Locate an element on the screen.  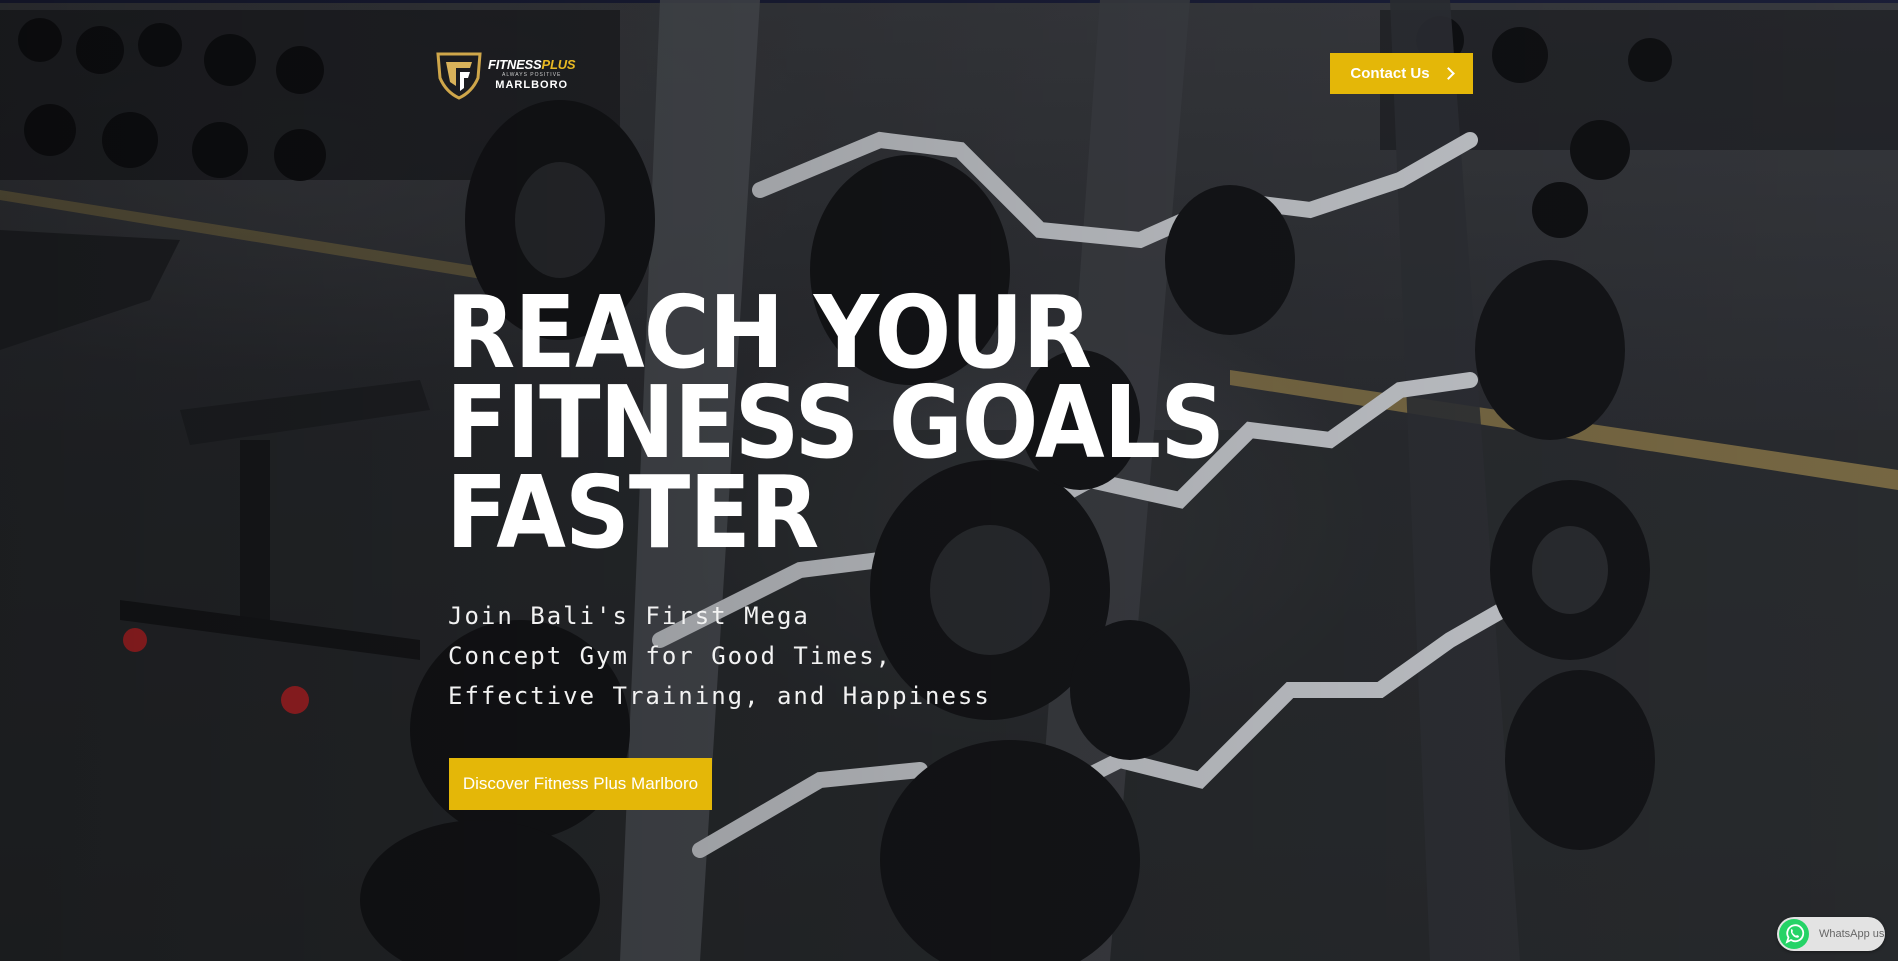
logo-tagline: ALWAYS POSITIVE is located at coordinates (532, 74).